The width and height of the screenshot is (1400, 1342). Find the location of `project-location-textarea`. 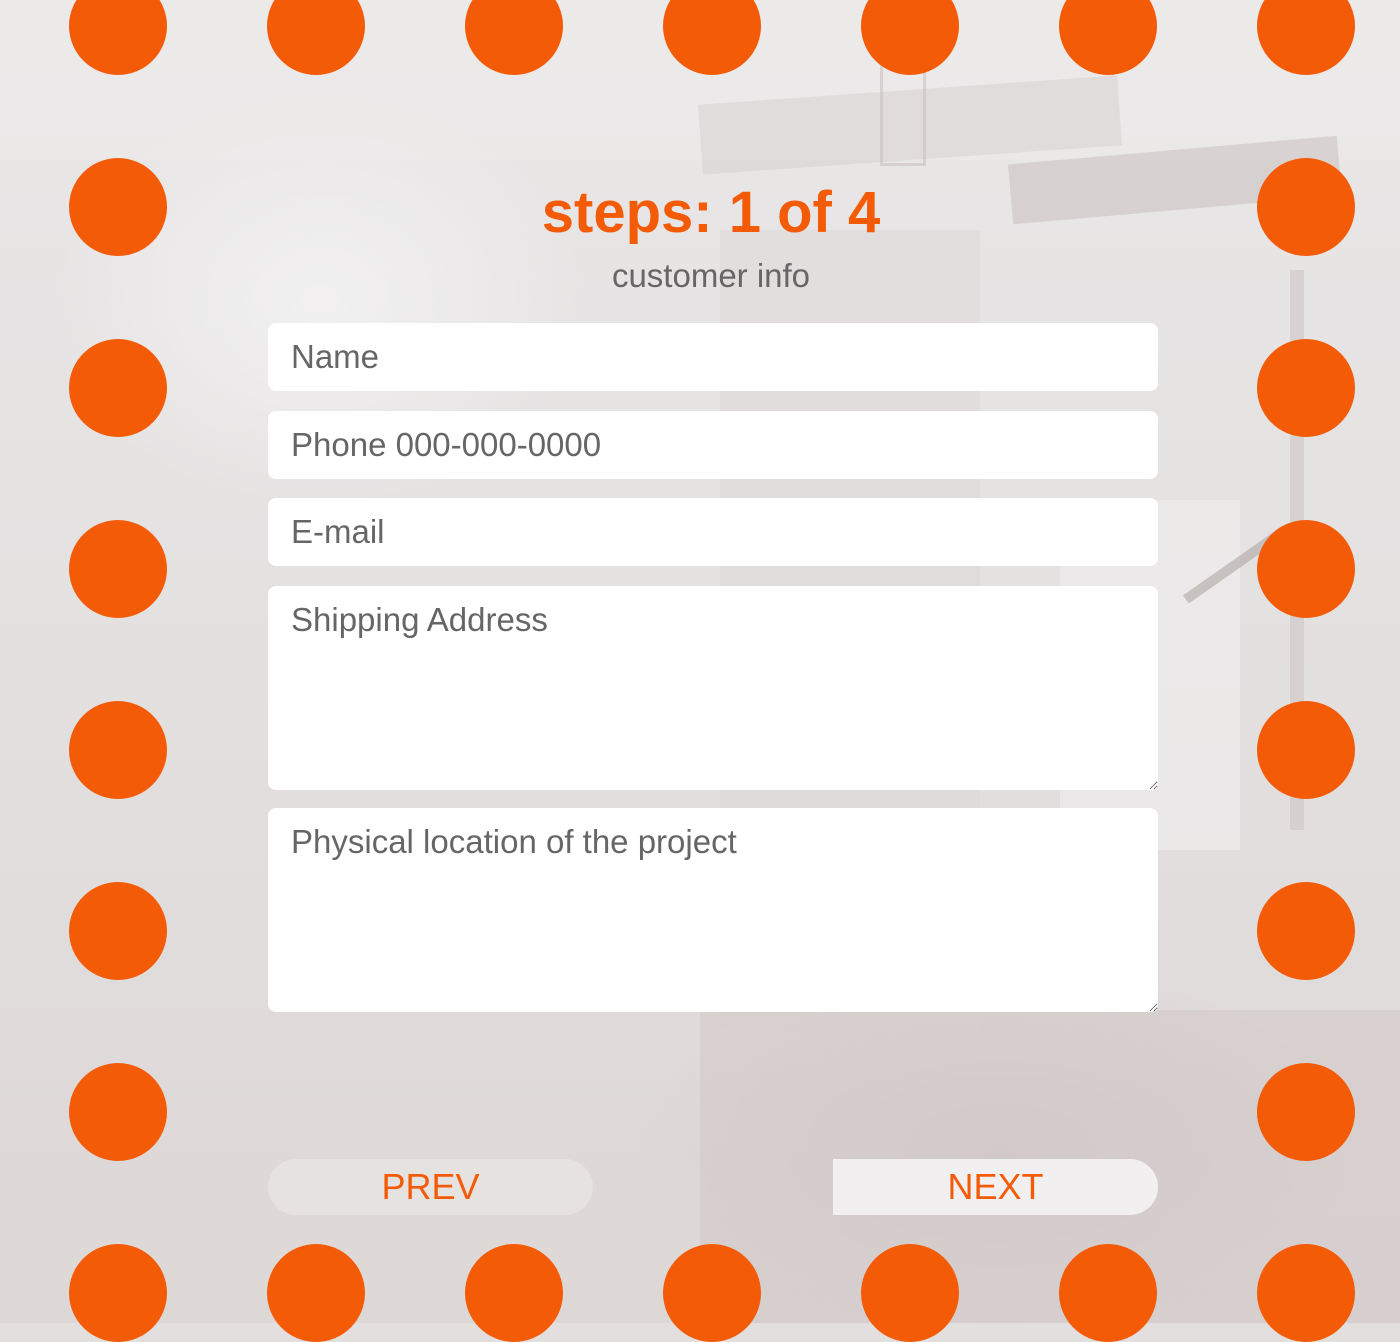

project-location-textarea is located at coordinates (713, 910).